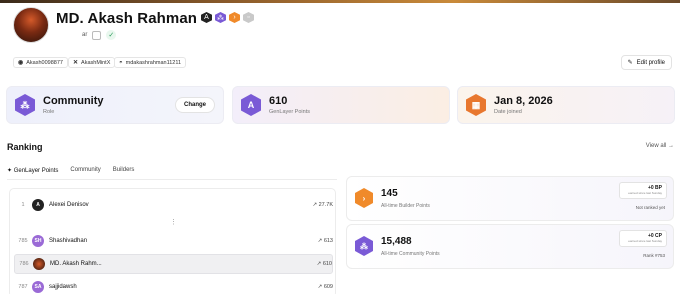 This screenshot has width=680, height=294. What do you see at coordinates (111, 35) in the screenshot?
I see `verified-icon: ✓` at bounding box center [111, 35].